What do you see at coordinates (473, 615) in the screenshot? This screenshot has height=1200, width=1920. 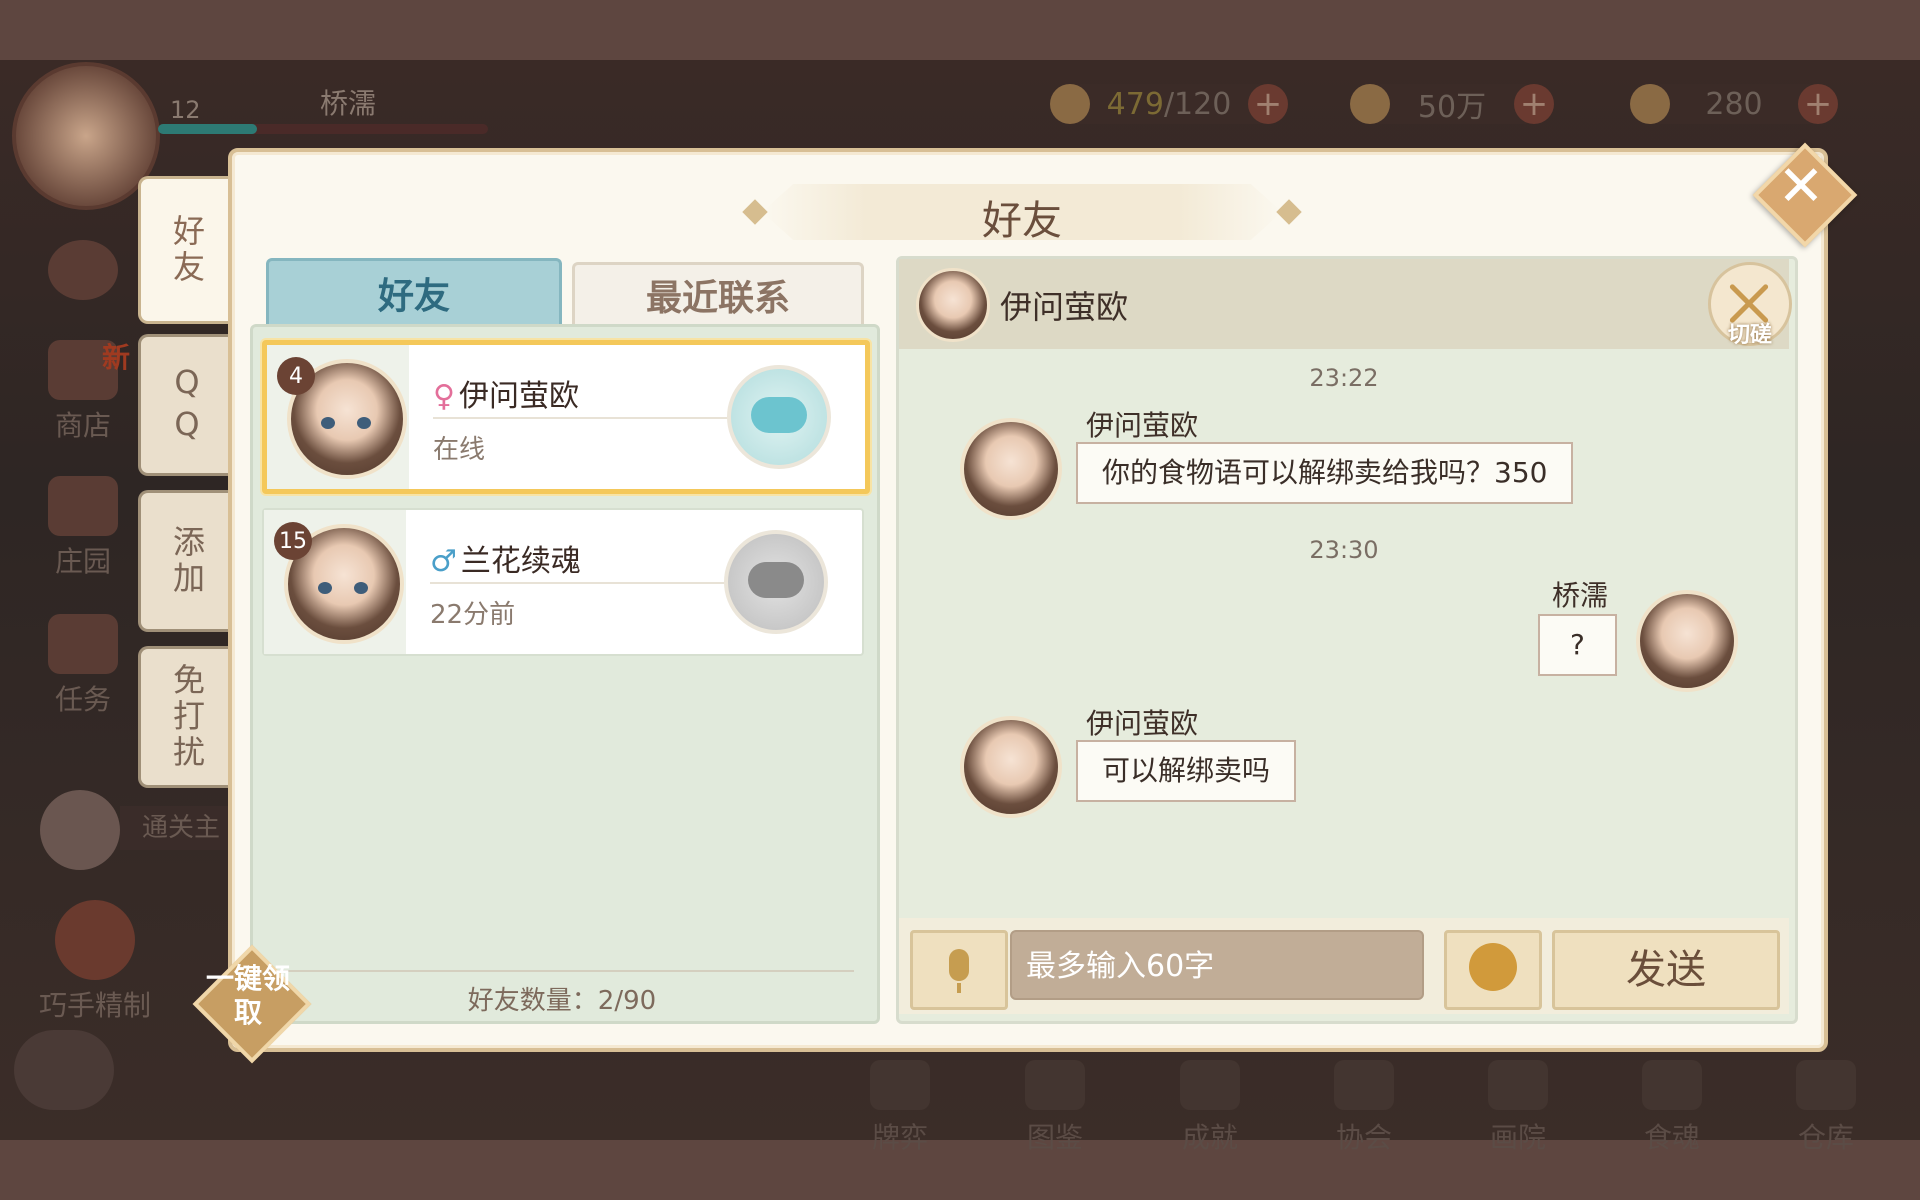 I see `friend-status: 22分前` at bounding box center [473, 615].